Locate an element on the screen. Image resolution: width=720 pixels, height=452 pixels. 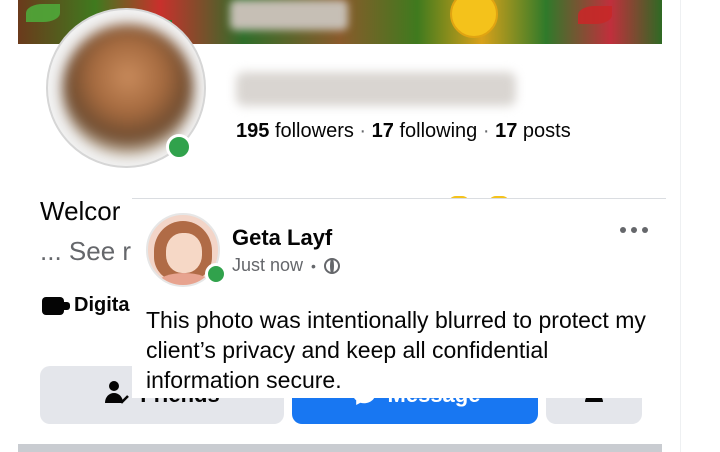
globe-icon is located at coordinates (331, 265).